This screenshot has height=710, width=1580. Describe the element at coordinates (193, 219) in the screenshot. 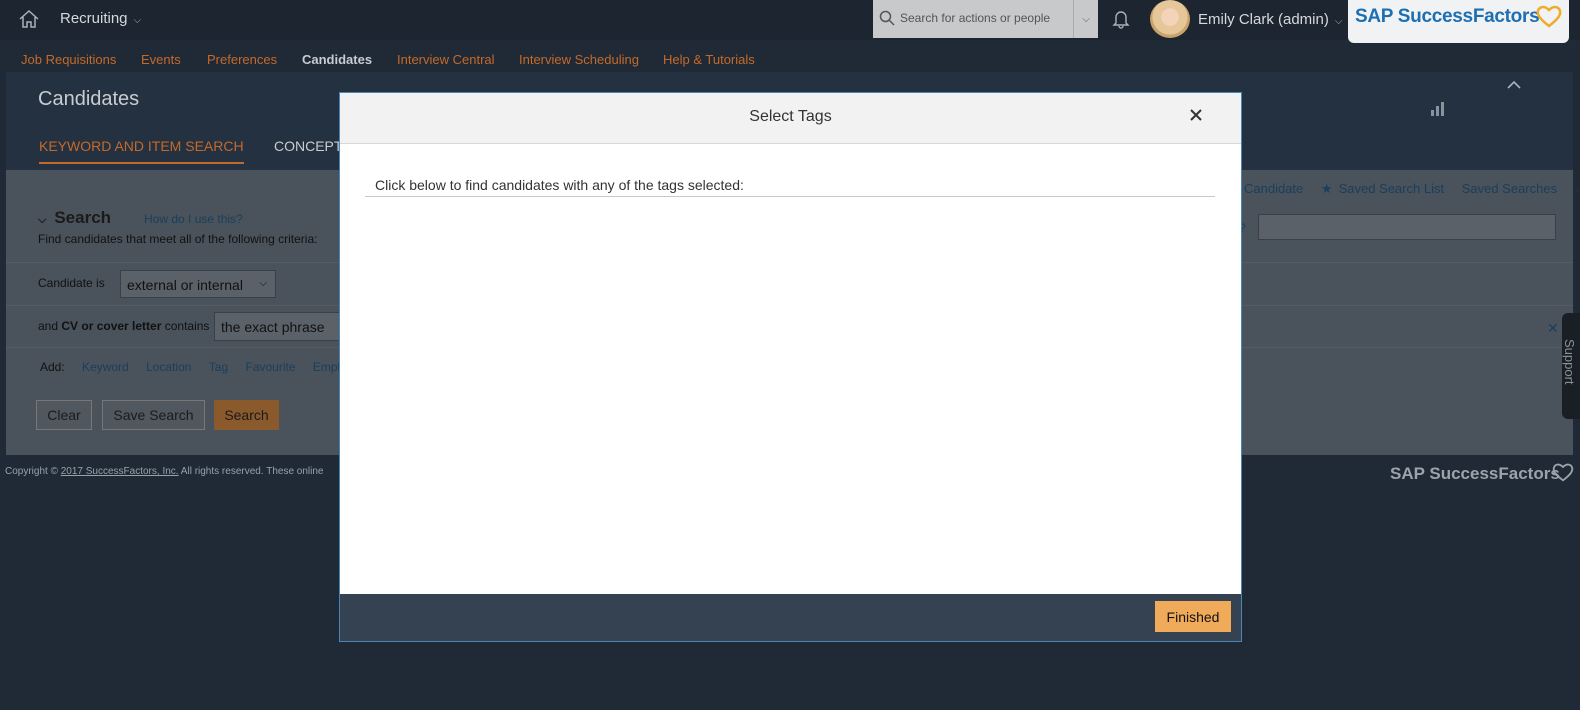

I see `help-link: How do I use this?` at that location.